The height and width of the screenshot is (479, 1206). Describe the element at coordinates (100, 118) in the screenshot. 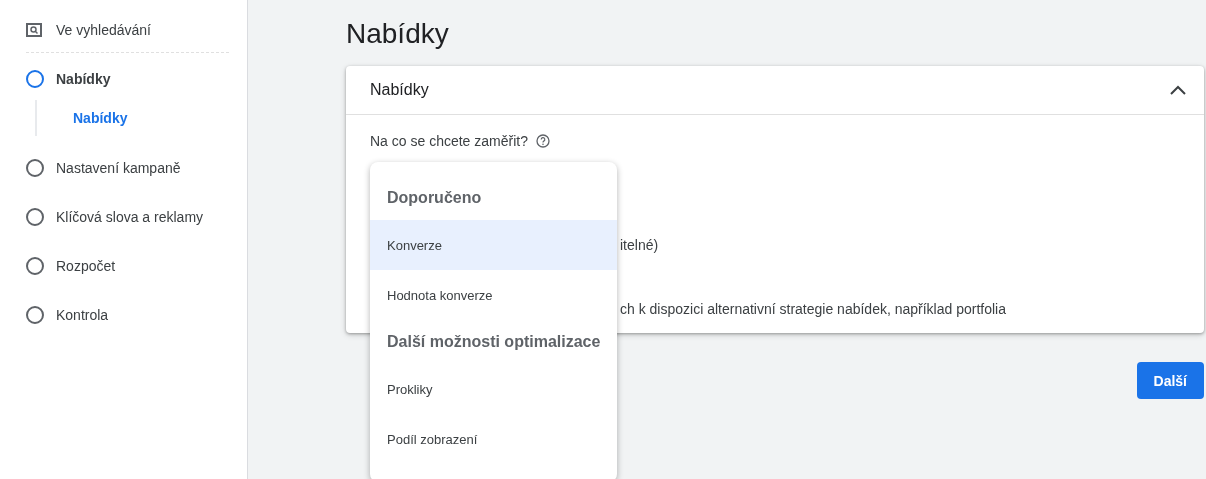

I see `substep-item: Nabídky` at that location.